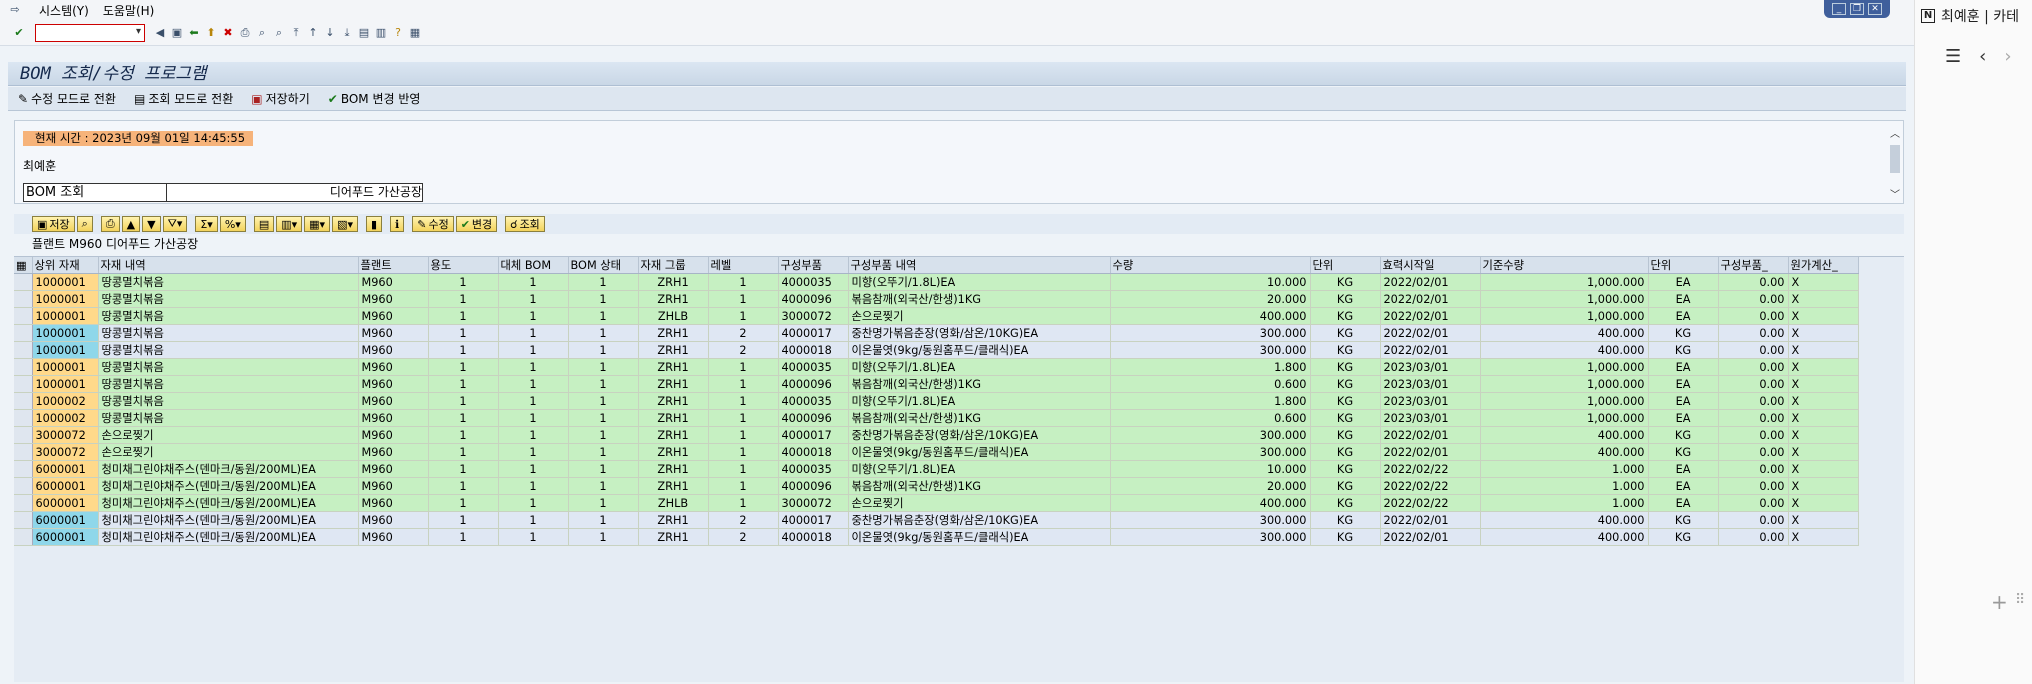  What do you see at coordinates (23, 418) in the screenshot?
I see `row-selector` at bounding box center [23, 418].